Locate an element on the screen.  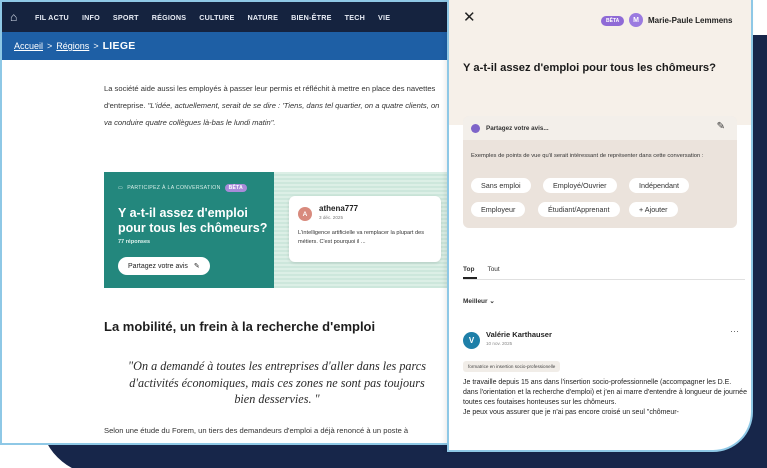
conversation-kicker: ▭ PARTICIPEZ À LA CONVERSATION BÊTA is located at coordinates (183, 188).